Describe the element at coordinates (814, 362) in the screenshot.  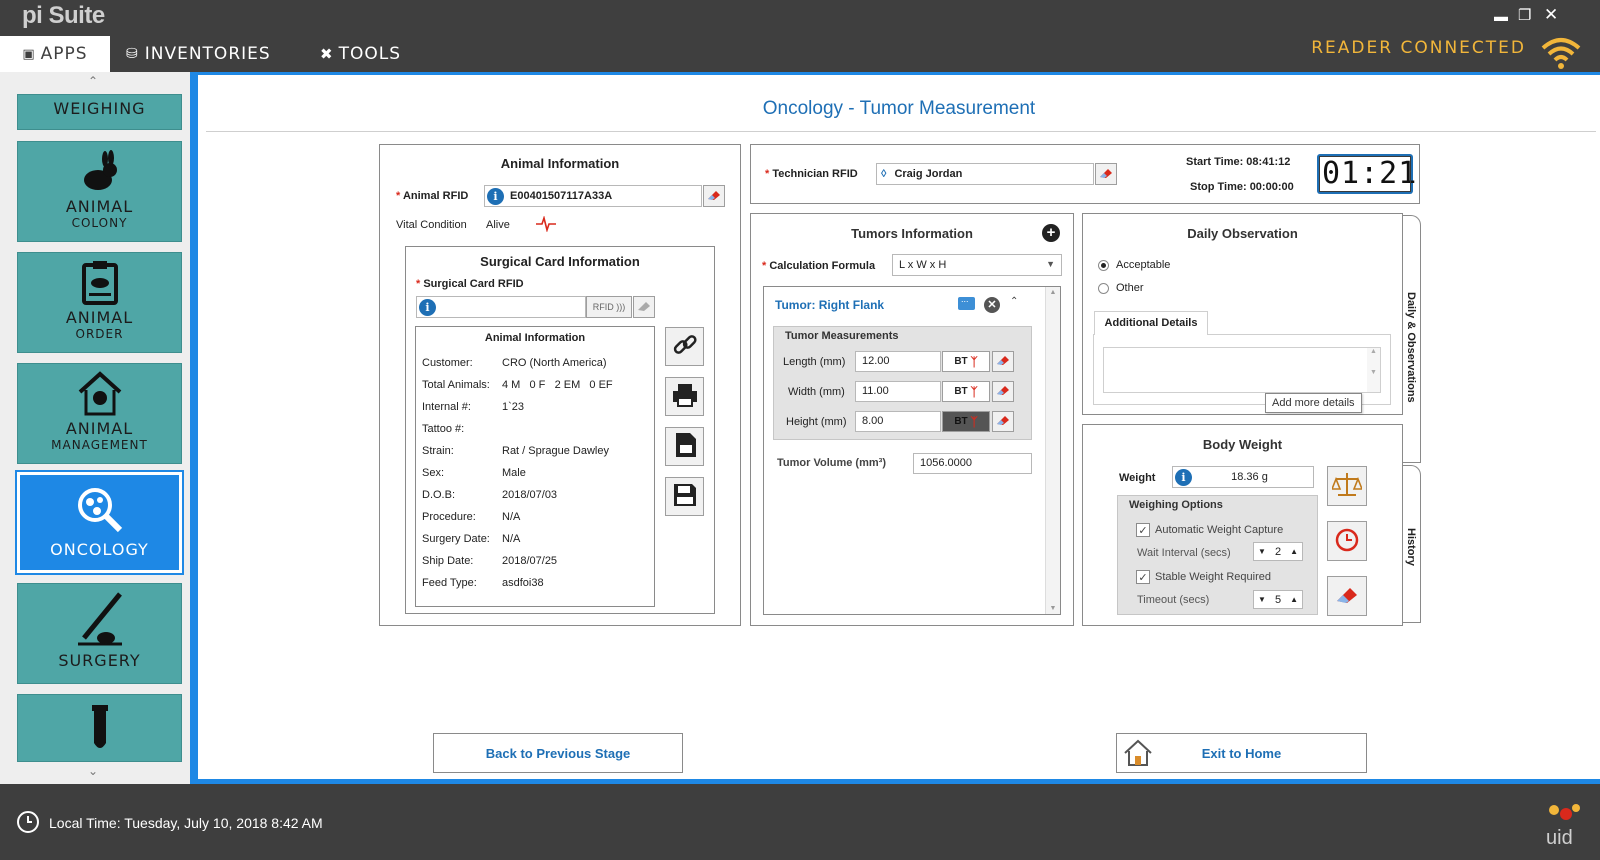
I see `length-label: Length (mm)` at that location.